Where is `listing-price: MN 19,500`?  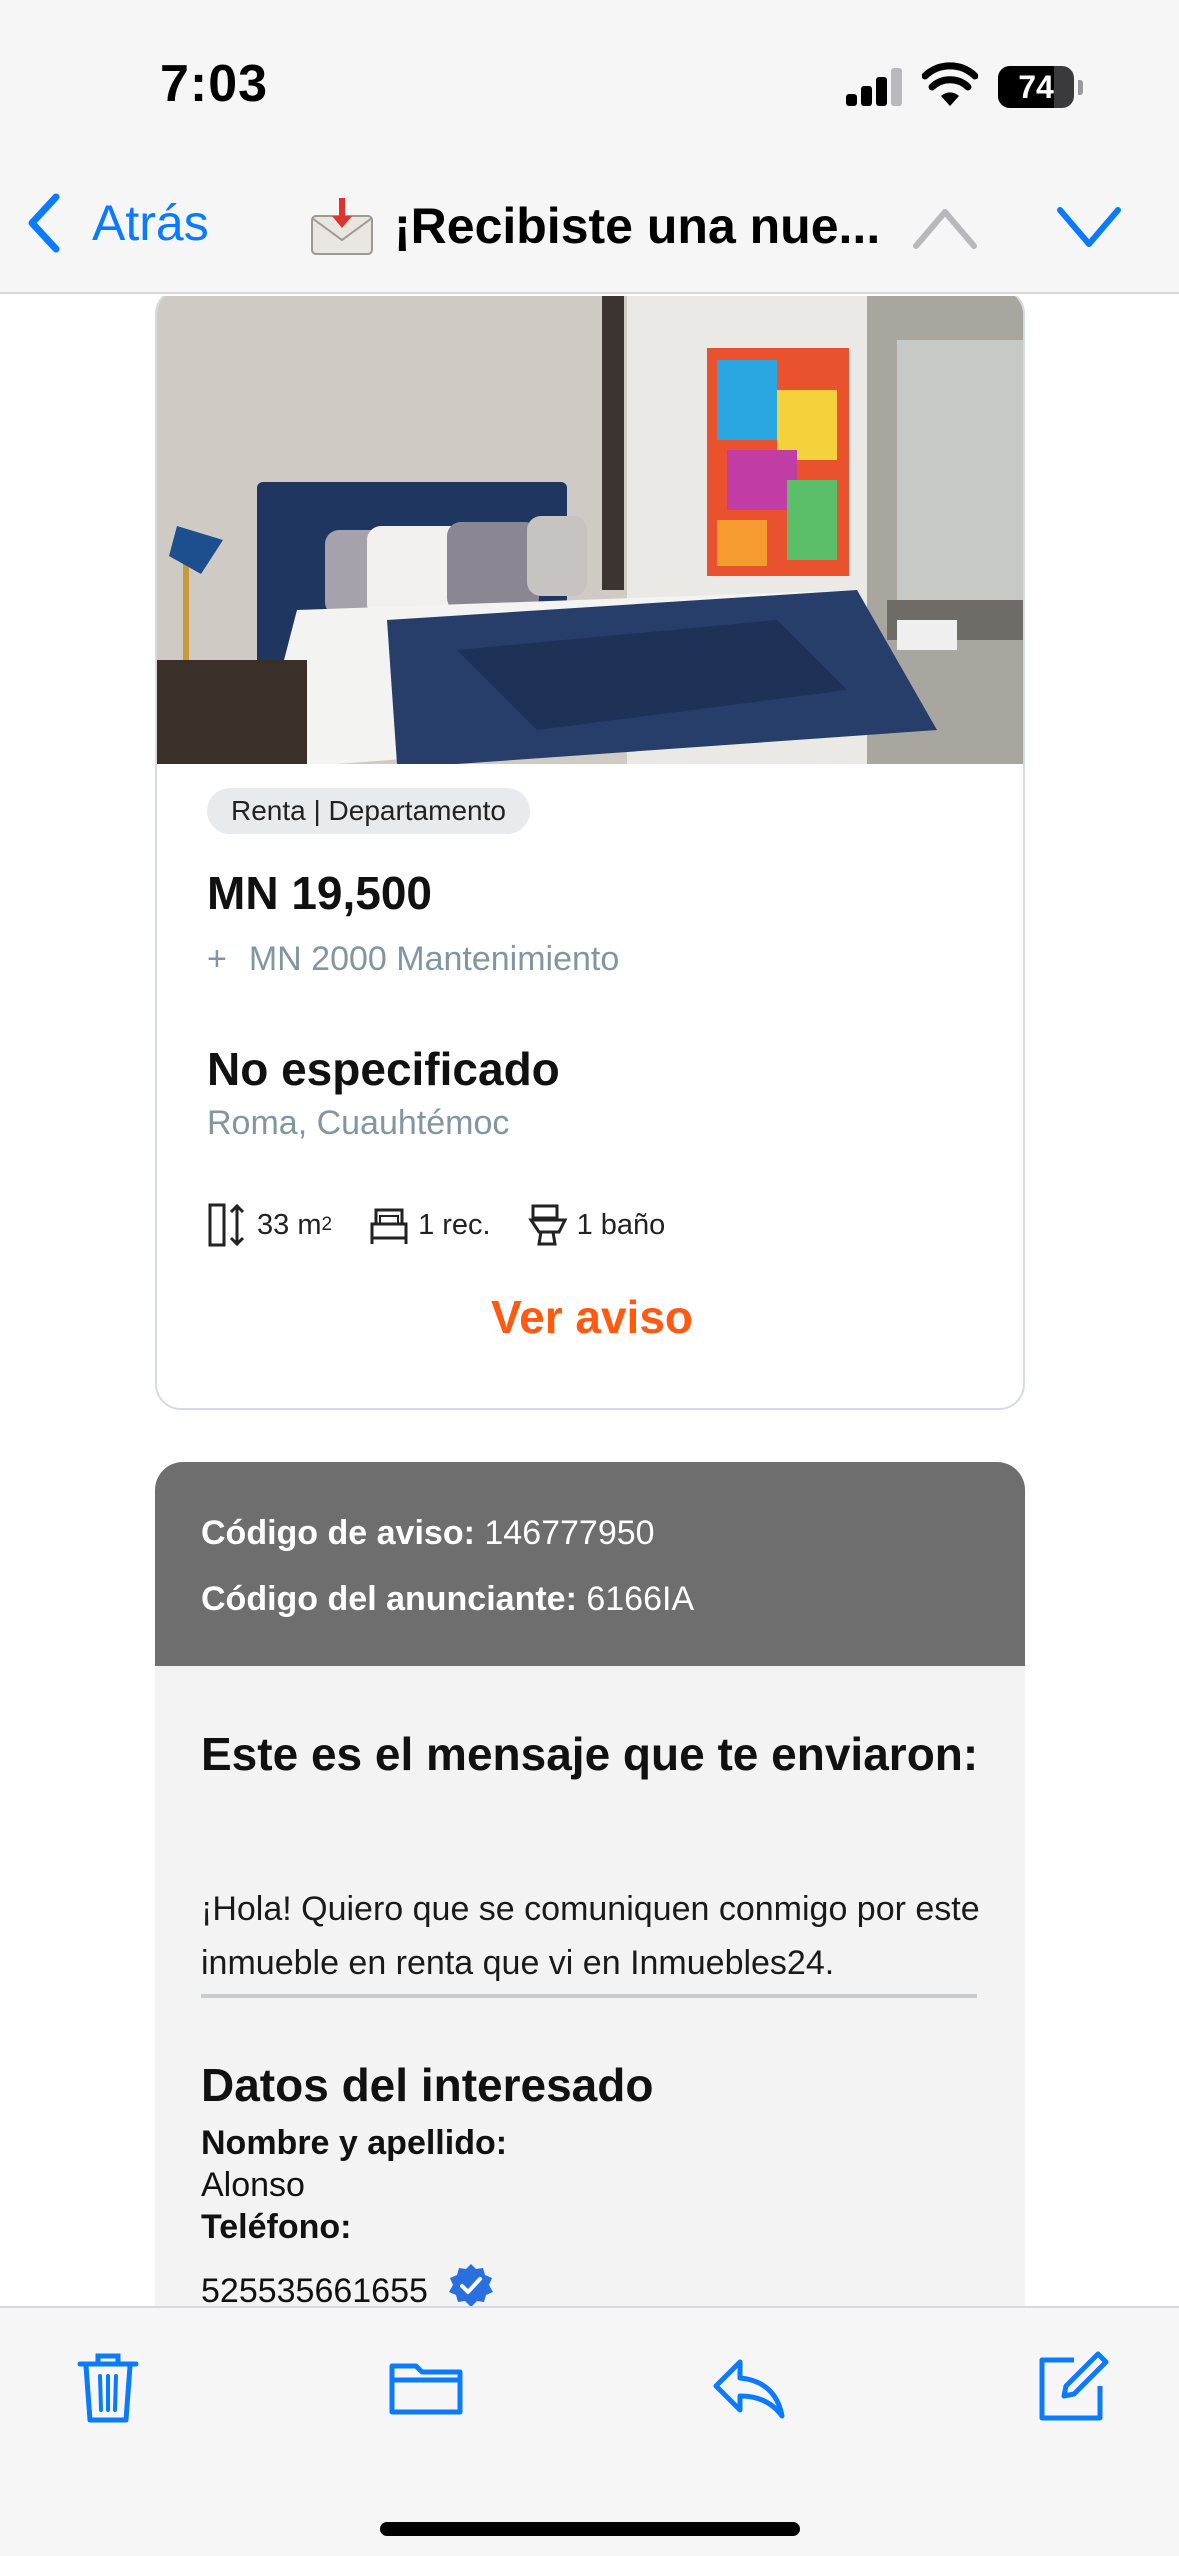 listing-price: MN 19,500 is located at coordinates (320, 893).